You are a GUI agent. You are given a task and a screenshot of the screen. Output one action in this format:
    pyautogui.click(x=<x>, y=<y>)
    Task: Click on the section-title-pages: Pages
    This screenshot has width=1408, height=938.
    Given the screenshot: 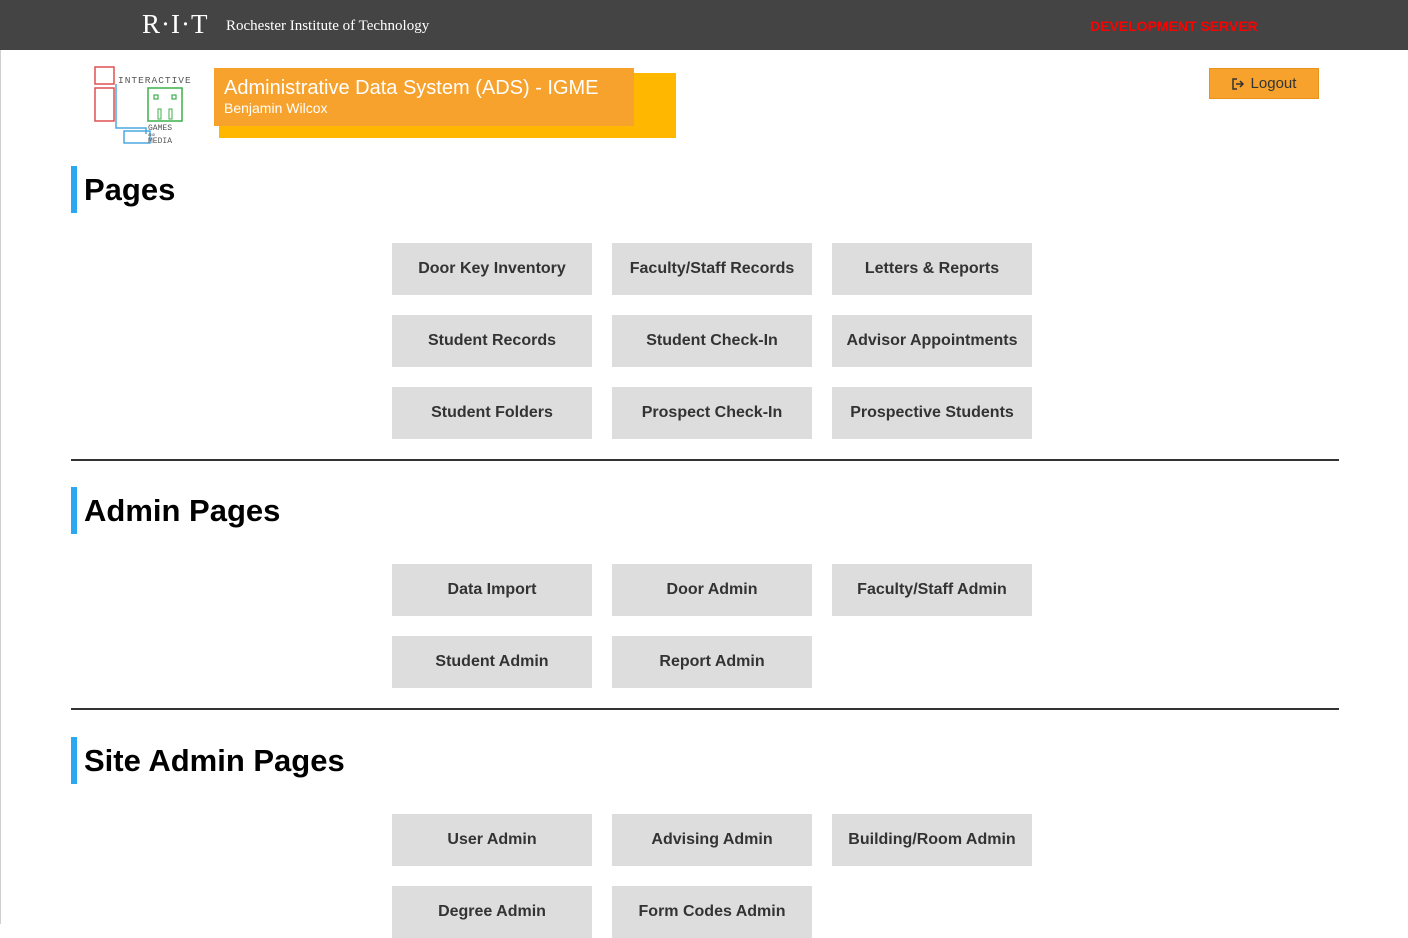 What is the action you would take?
    pyautogui.click(x=123, y=189)
    